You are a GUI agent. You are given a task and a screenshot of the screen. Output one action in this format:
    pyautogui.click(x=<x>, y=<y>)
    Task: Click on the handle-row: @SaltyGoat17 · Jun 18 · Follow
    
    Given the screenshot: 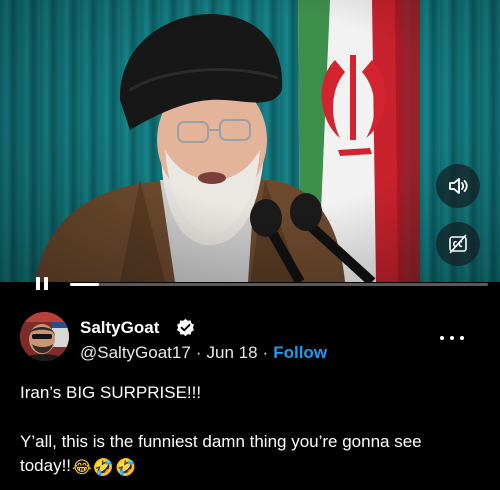 What is the action you would take?
    pyautogui.click(x=203, y=353)
    